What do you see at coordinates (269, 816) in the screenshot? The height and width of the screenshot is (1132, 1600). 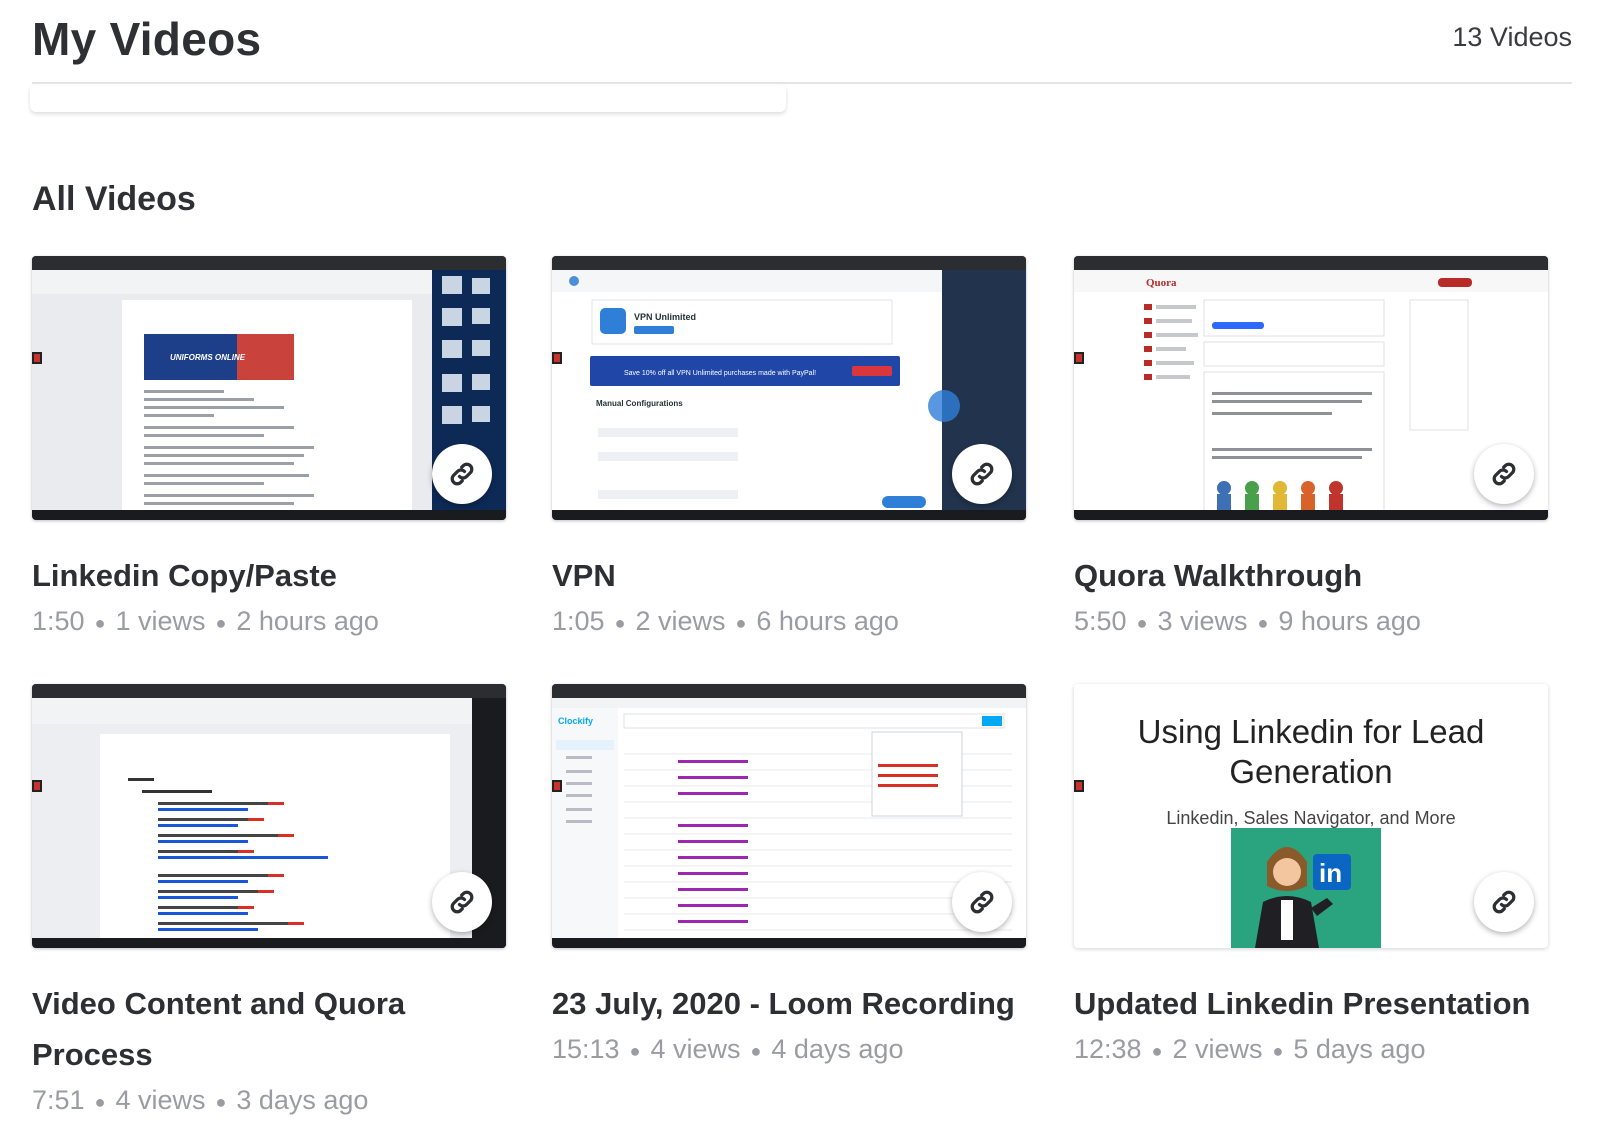 I see `video-thumbnail` at bounding box center [269, 816].